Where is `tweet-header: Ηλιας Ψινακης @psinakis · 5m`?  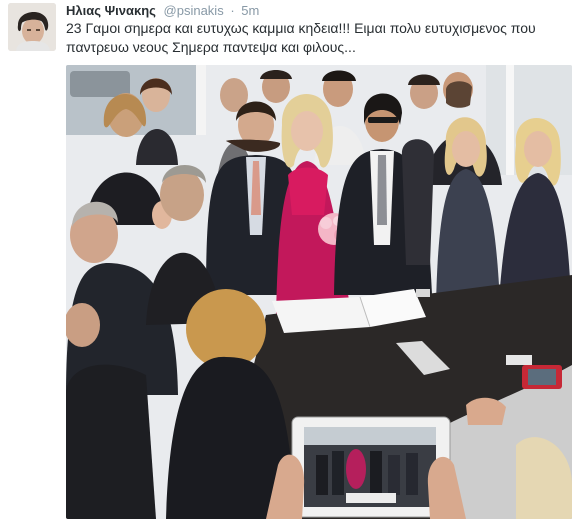
tweet-header: Ηλιας Ψινακης @psinakis · 5m is located at coordinates (162, 10).